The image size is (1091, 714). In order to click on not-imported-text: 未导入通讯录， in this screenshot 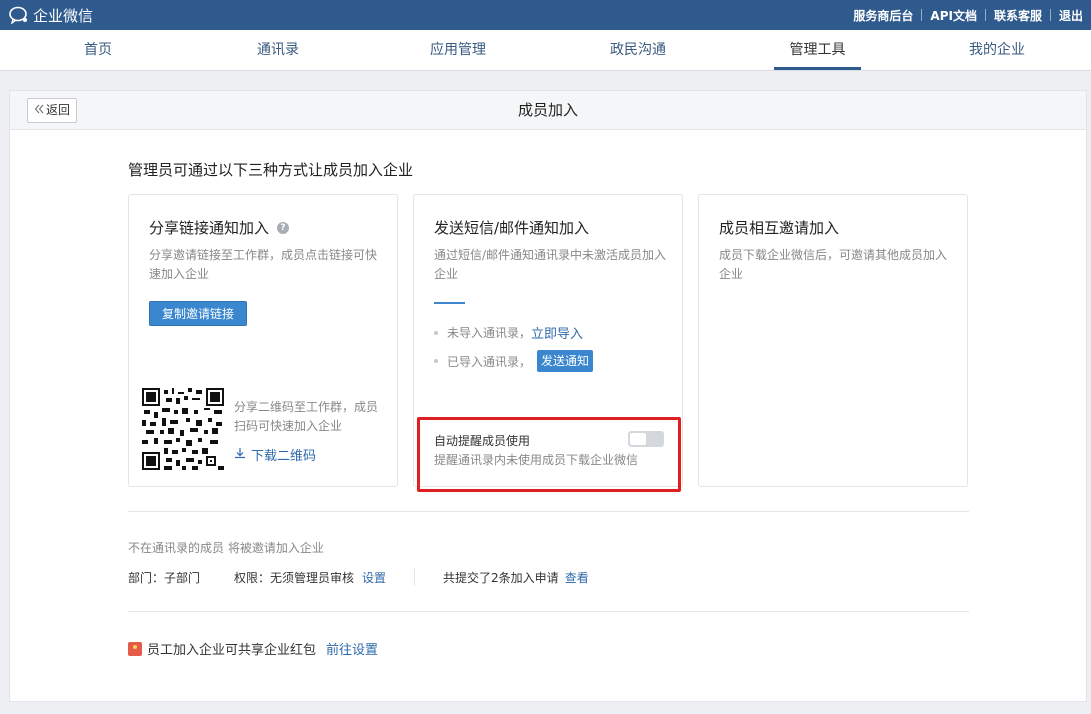, I will do `click(489, 333)`.